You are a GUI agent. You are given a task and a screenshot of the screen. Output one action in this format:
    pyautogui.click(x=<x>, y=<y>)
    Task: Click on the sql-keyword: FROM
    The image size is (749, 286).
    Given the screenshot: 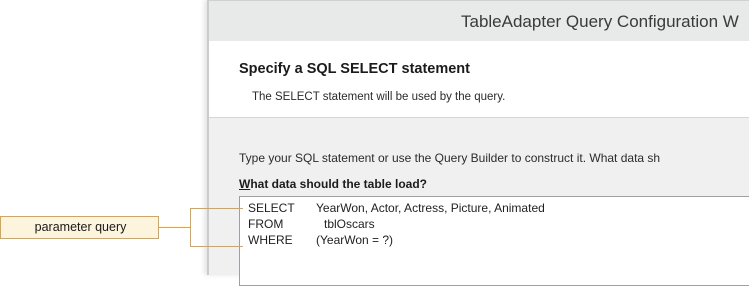 What is the action you would take?
    pyautogui.click(x=266, y=224)
    